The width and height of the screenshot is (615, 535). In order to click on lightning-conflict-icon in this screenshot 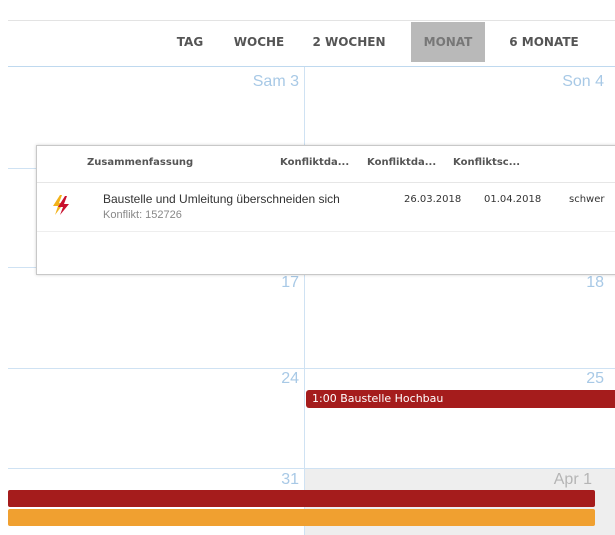, I will do `click(61, 205)`.